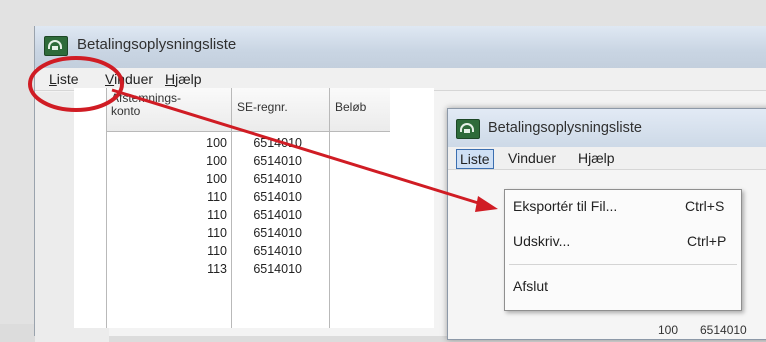 The image size is (766, 342). What do you see at coordinates (723, 330) in the screenshot?
I see `peek-row-se-regnr: 6514010` at bounding box center [723, 330].